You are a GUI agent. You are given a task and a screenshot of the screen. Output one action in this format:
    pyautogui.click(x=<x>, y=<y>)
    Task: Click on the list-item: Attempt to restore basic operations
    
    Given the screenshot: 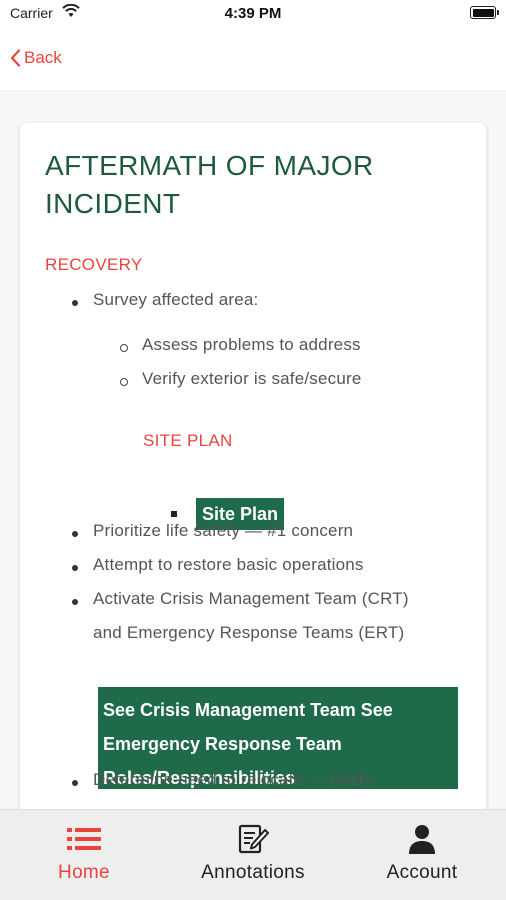 What is the action you would take?
    pyautogui.click(x=228, y=564)
    